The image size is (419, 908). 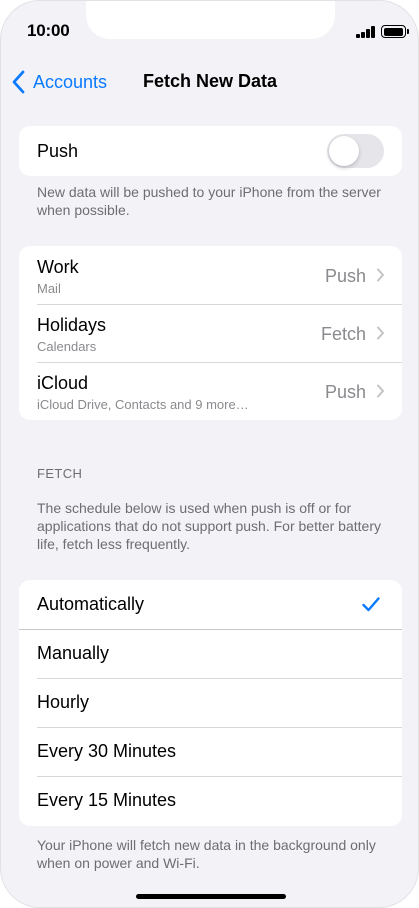 I want to click on schedule-option-manually: Manually, so click(x=210, y=653).